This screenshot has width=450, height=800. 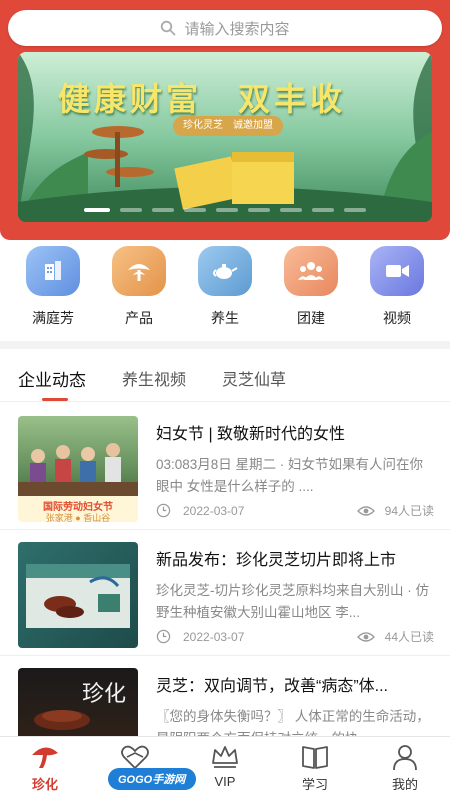 I want to click on search-icon, so click(x=168, y=28).